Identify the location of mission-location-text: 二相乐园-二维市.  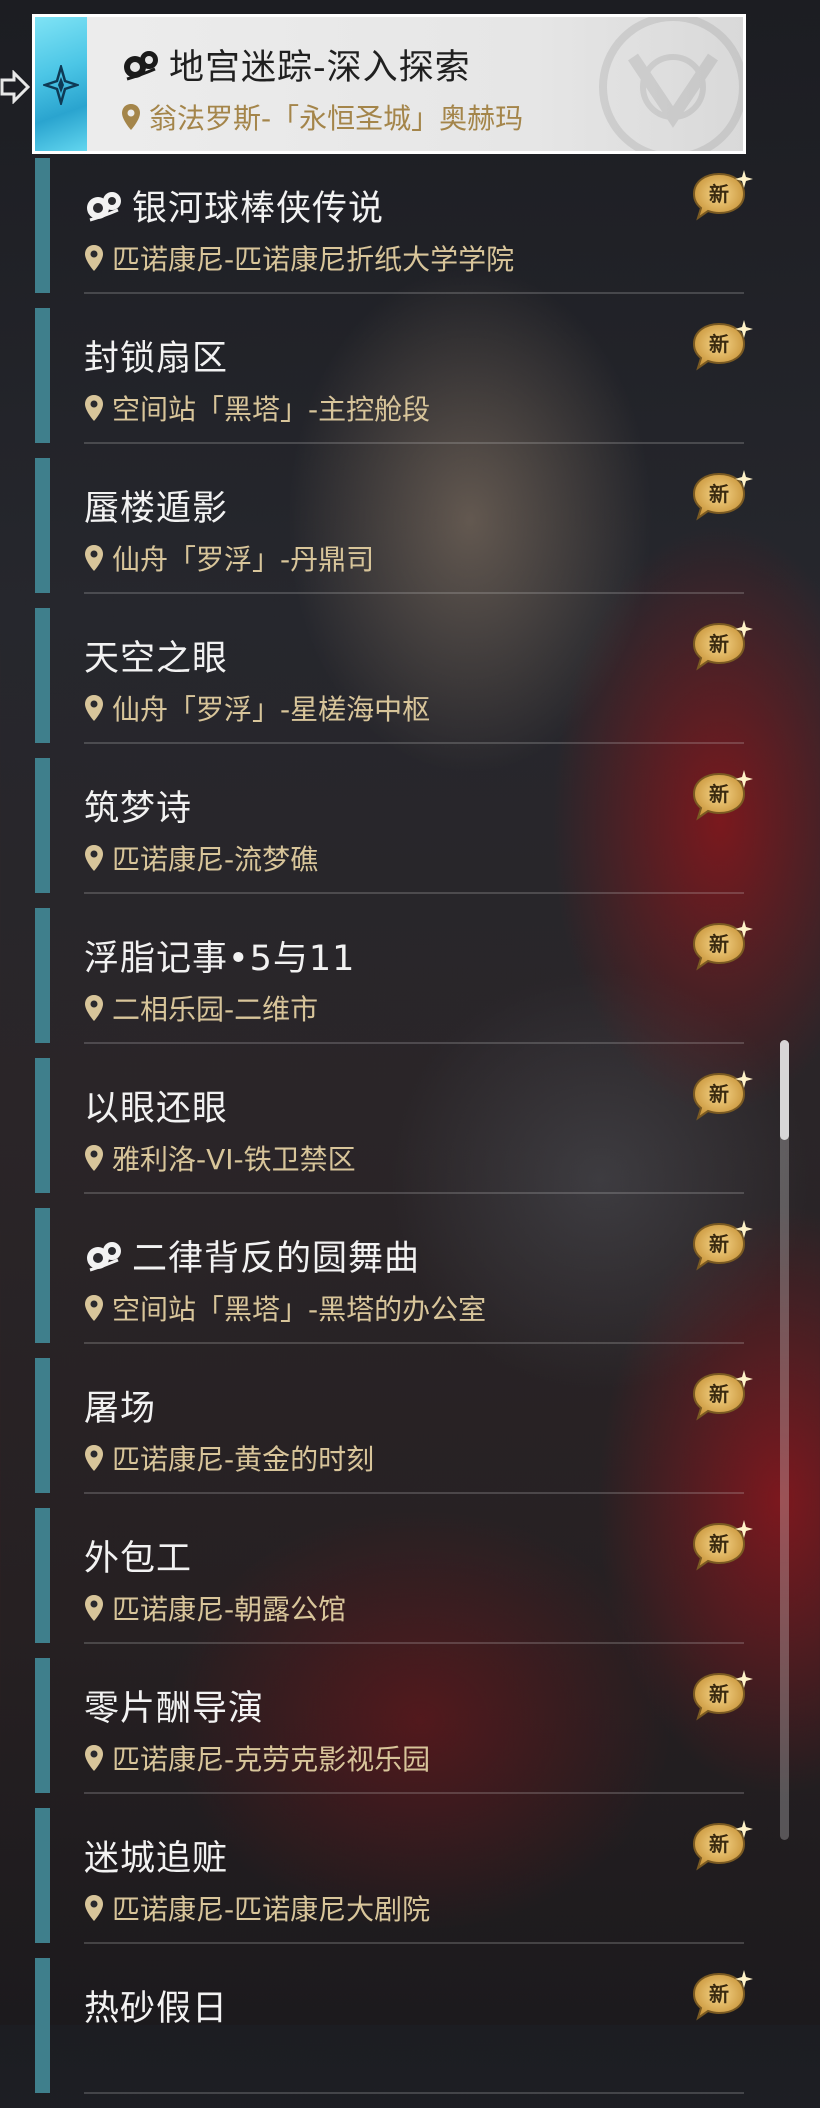
(215, 1009).